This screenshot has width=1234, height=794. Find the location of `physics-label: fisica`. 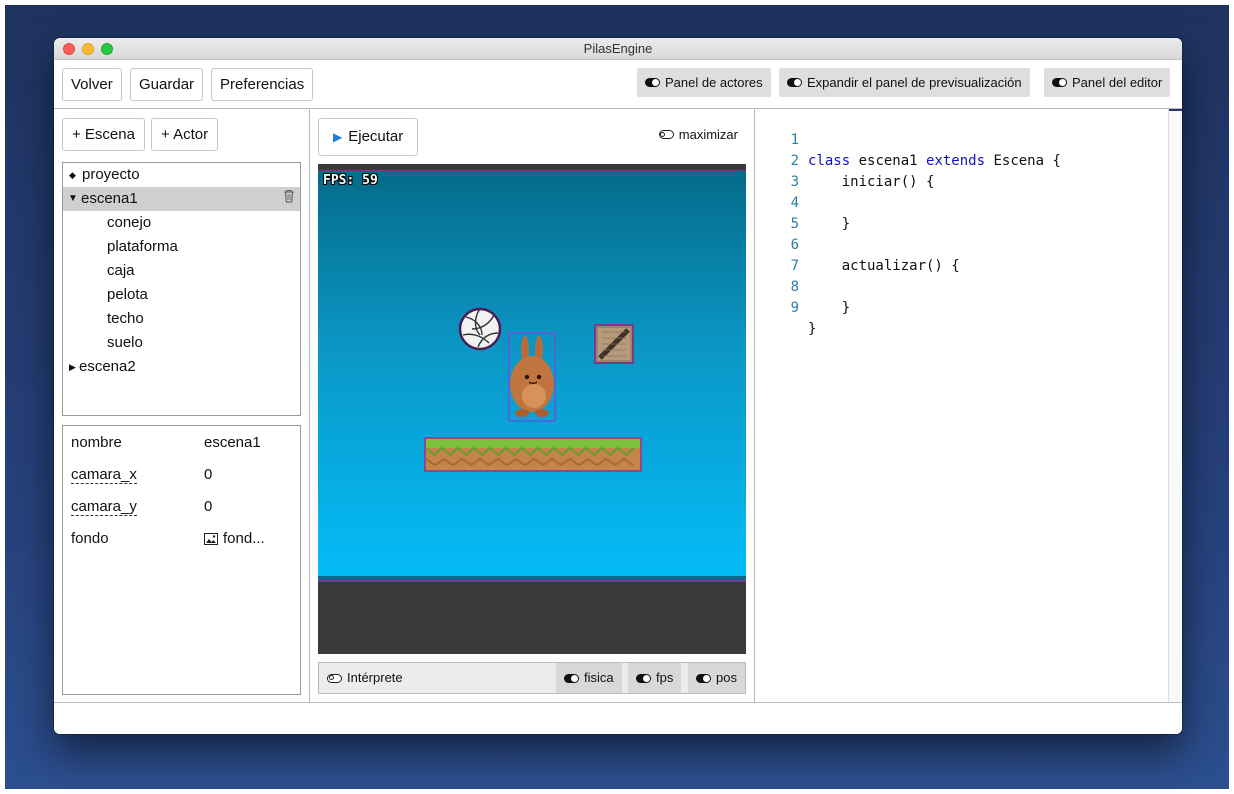

physics-label: fisica is located at coordinates (599, 677).